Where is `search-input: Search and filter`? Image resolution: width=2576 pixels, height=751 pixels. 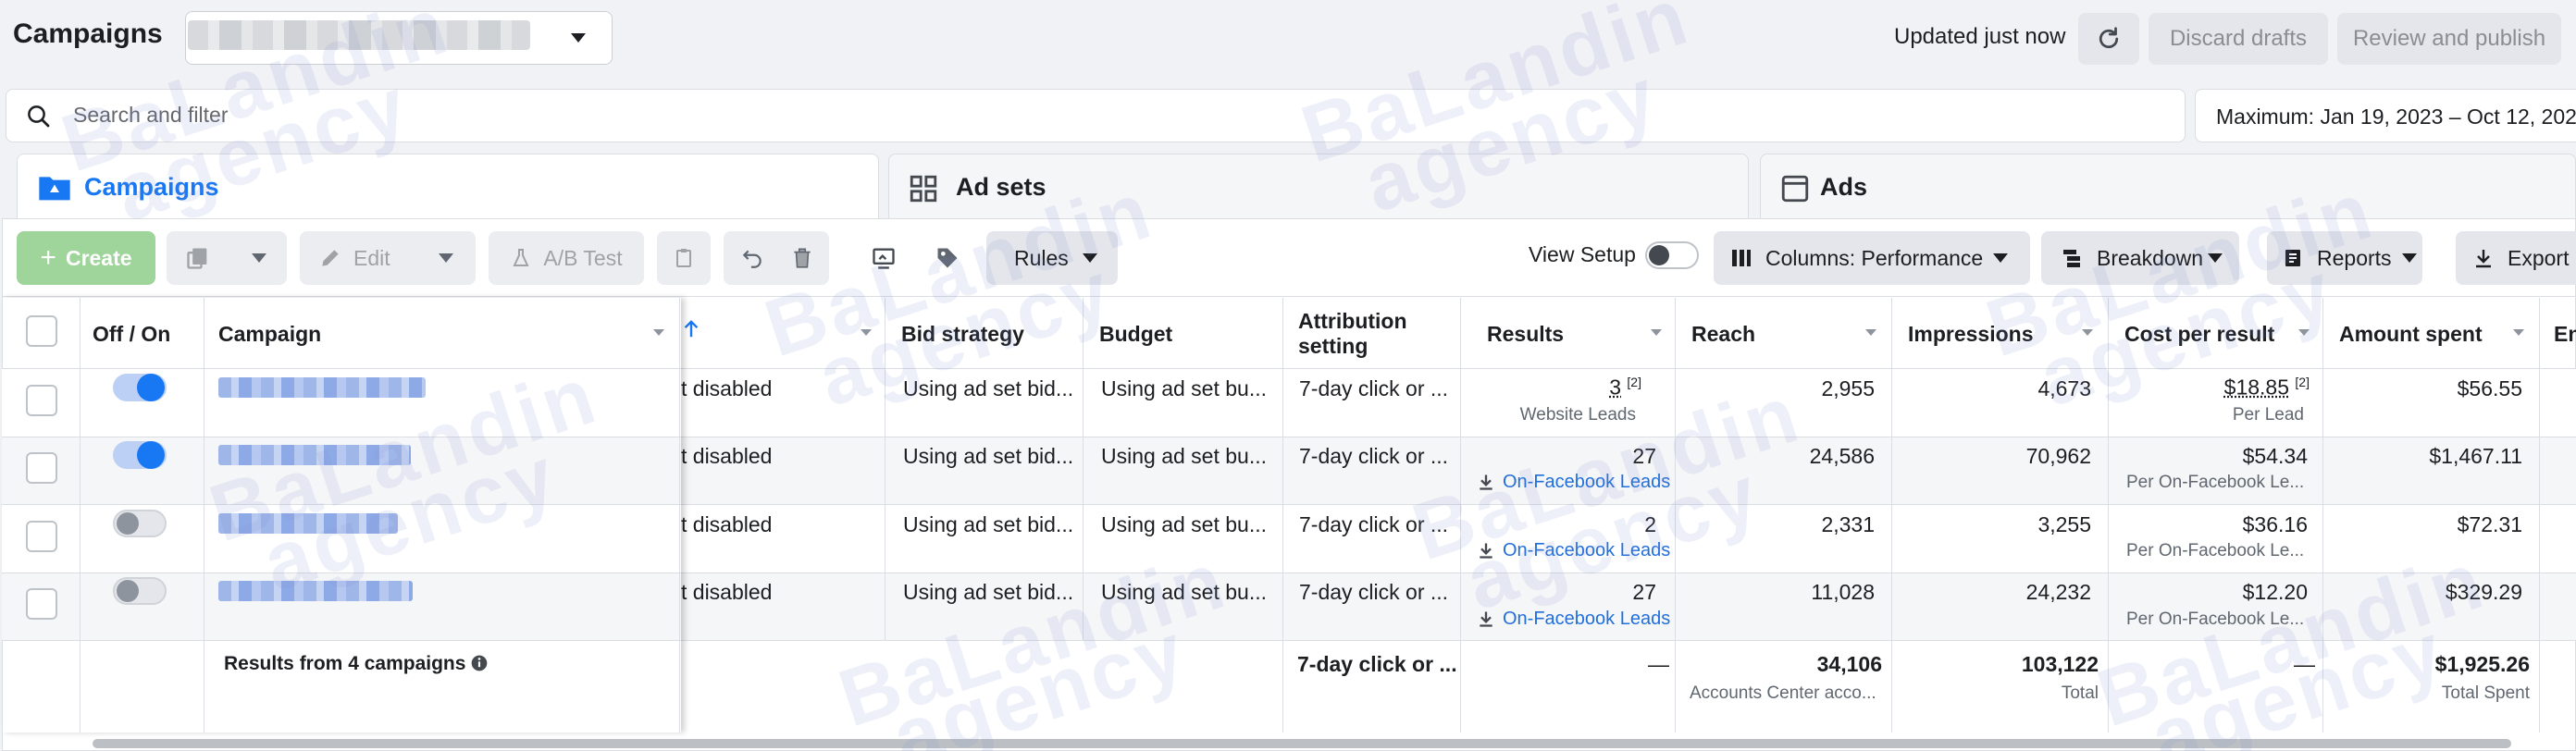
search-input: Search and filter is located at coordinates (1096, 115).